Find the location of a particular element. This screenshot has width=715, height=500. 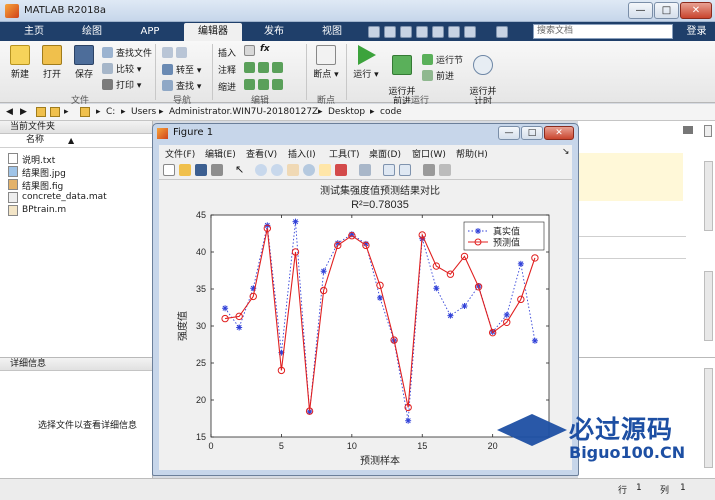

tab-publish: 发布 is located at coordinates (274, 32).